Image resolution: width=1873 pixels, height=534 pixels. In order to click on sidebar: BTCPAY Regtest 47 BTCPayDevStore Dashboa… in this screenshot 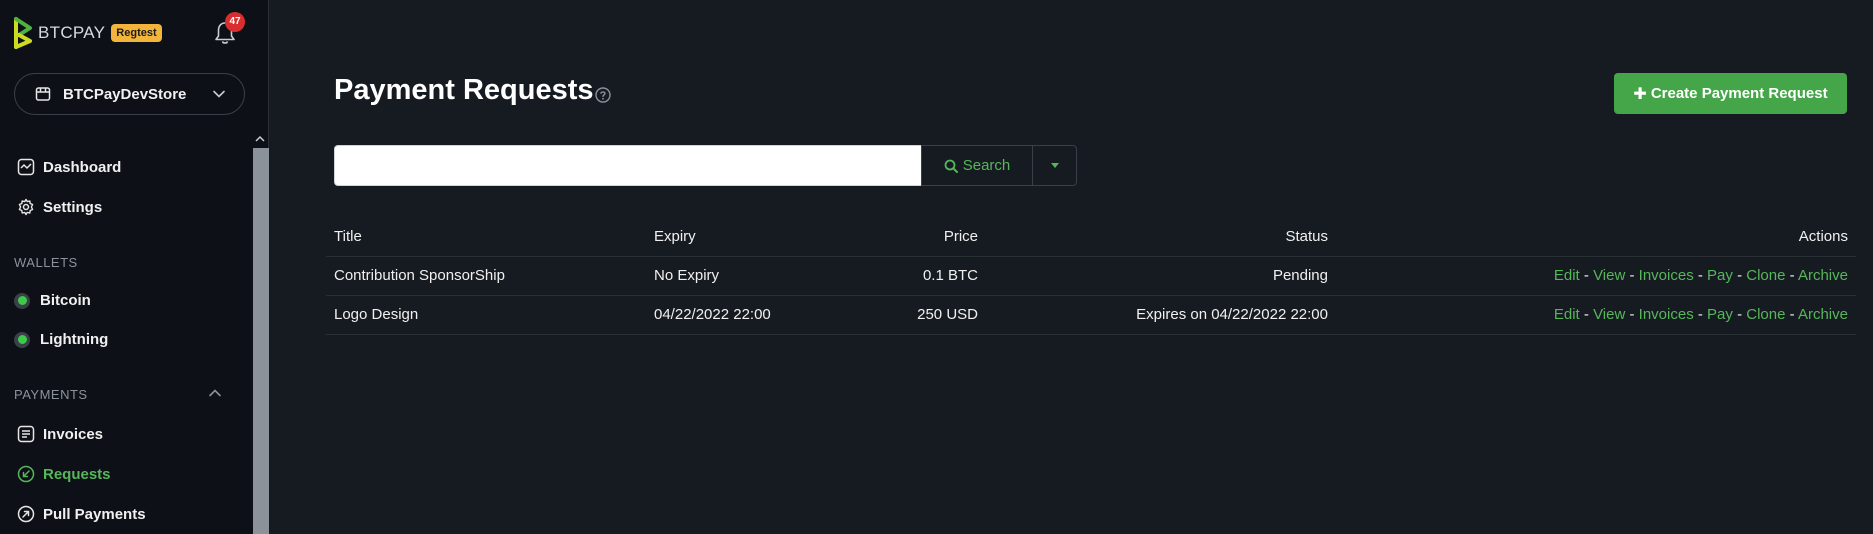, I will do `click(134, 267)`.